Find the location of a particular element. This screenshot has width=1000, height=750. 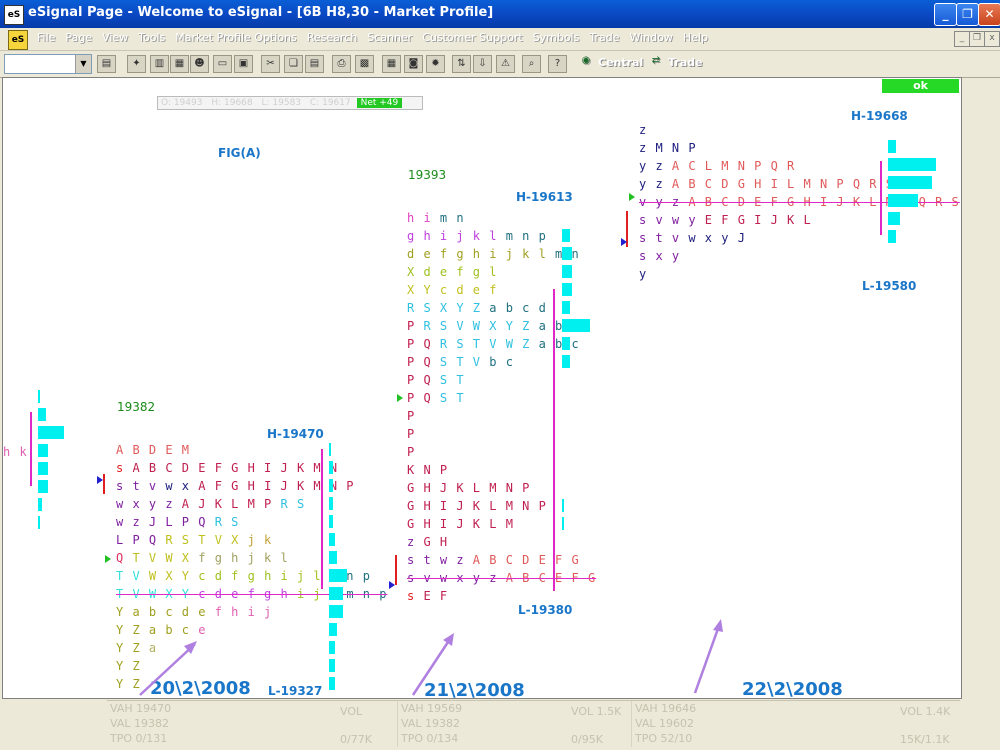

day1-arrow is located at coordinates (167, 669).